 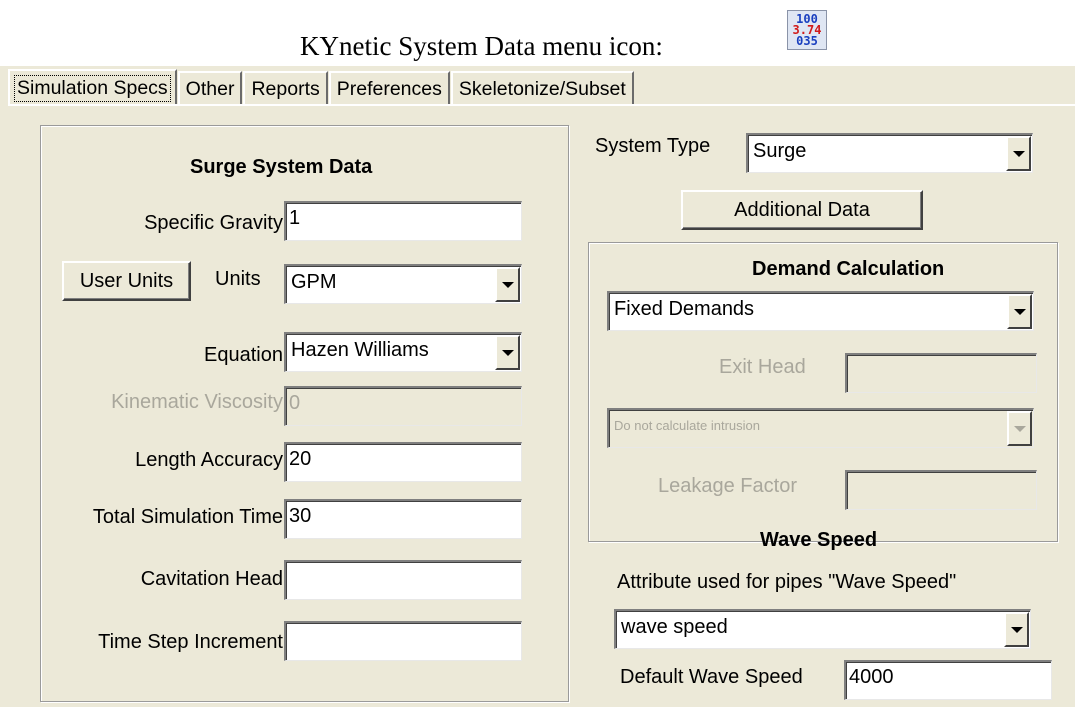 What do you see at coordinates (403, 519) in the screenshot?
I see `total-simulation-time-input: 30` at bounding box center [403, 519].